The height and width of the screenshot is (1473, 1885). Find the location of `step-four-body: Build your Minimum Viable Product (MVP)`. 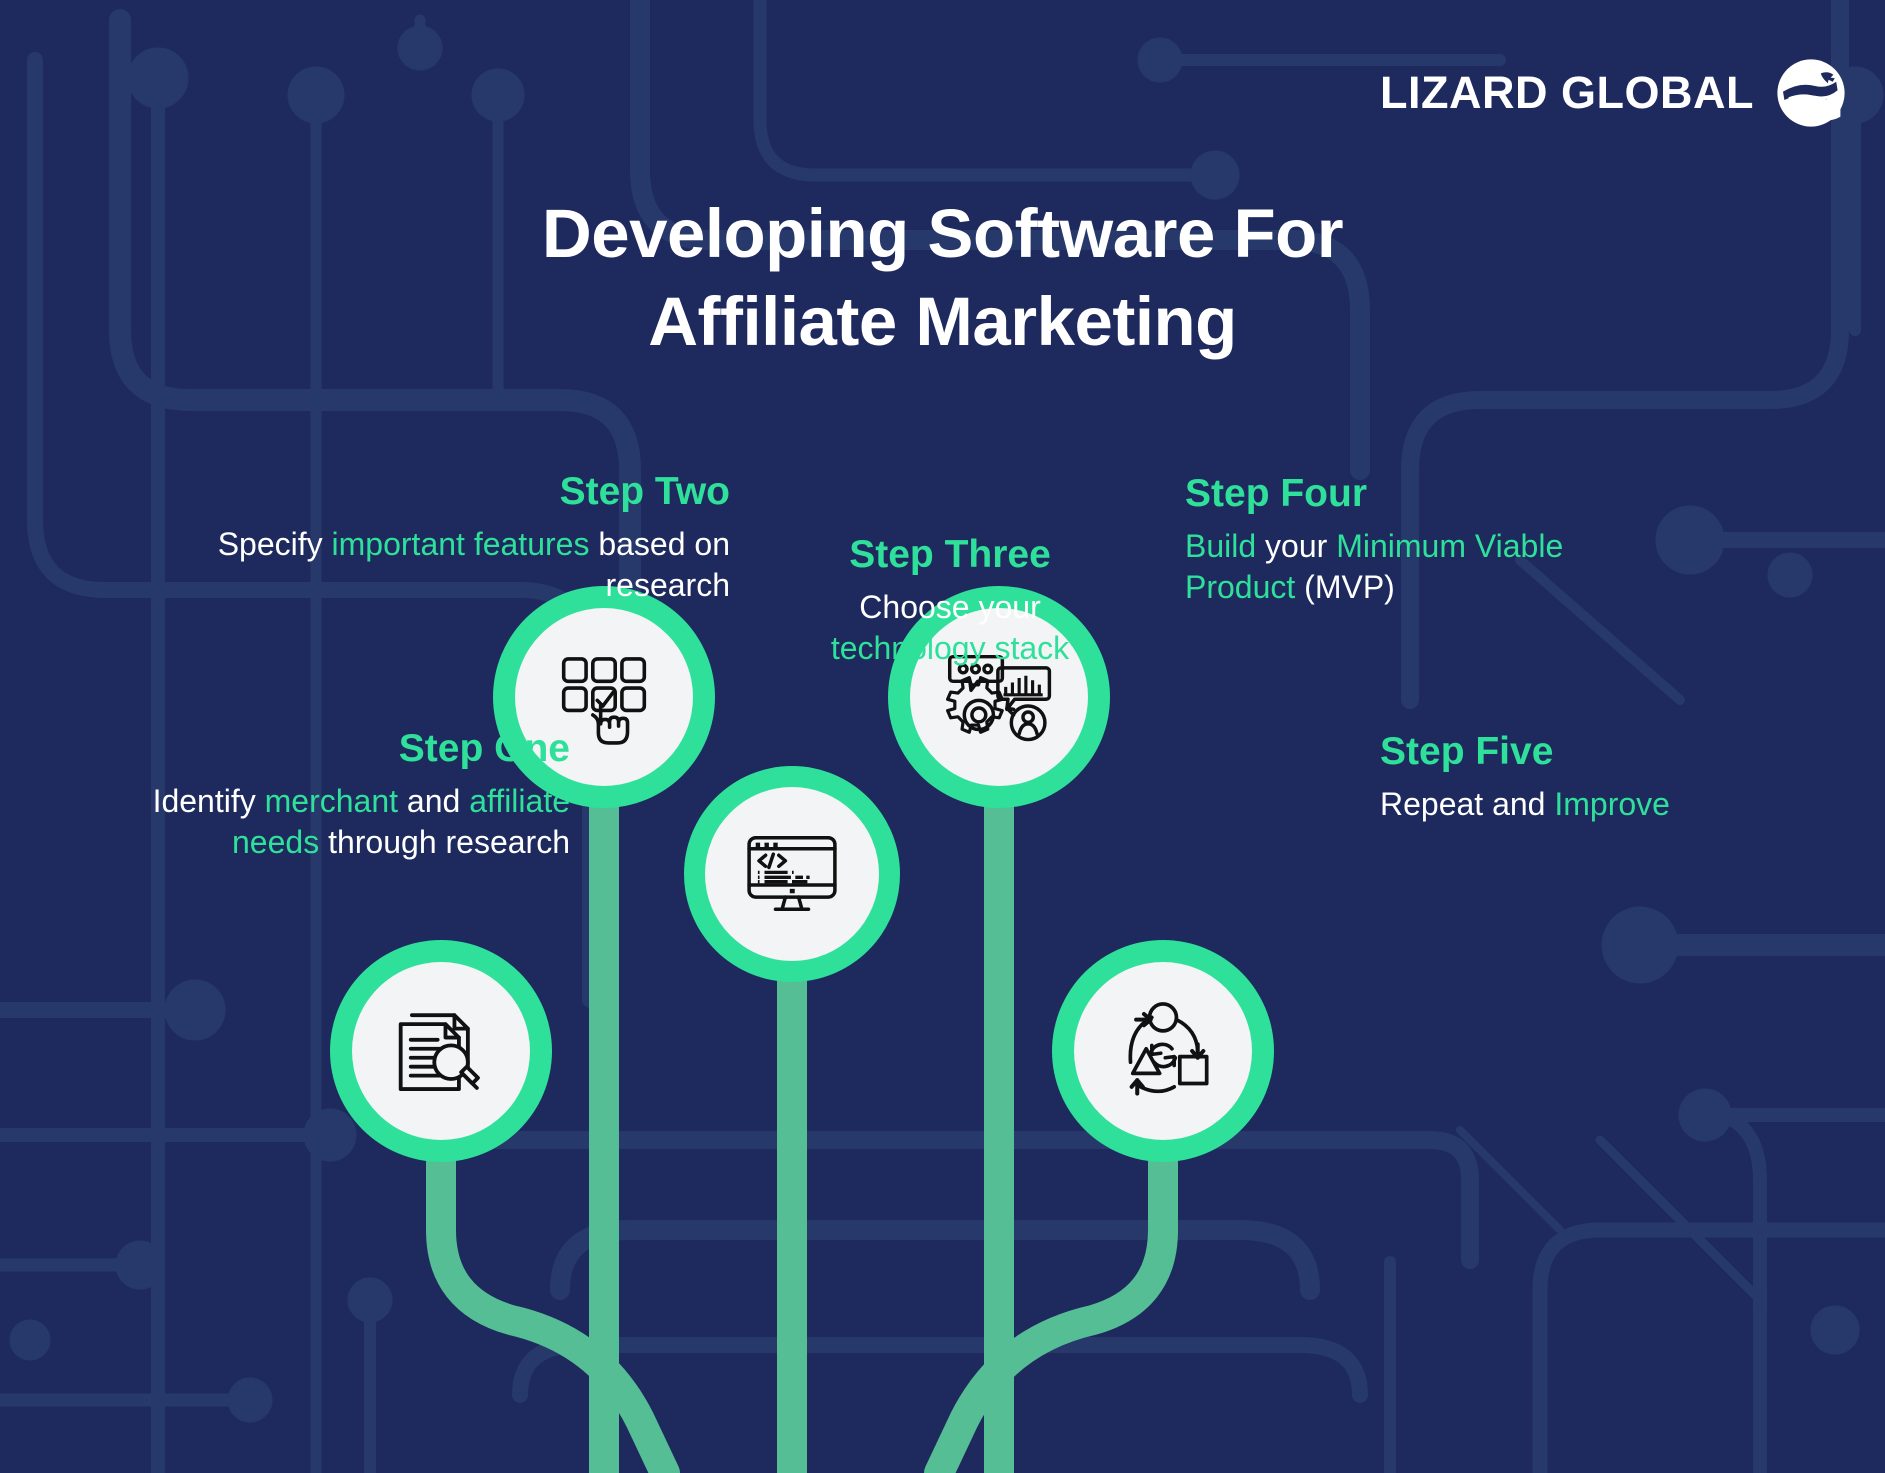

step-four-body: Build your Minimum Viable Product (MVP) is located at coordinates (1374, 566).